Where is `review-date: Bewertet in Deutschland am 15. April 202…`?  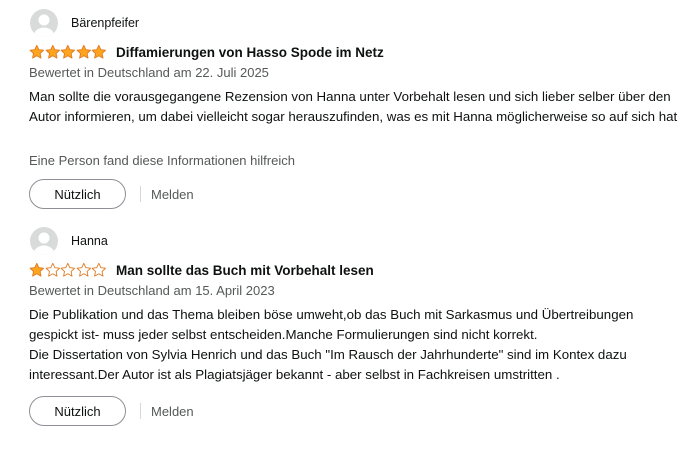 review-date: Bewertet in Deutschland am 15. April 202… is located at coordinates (152, 290).